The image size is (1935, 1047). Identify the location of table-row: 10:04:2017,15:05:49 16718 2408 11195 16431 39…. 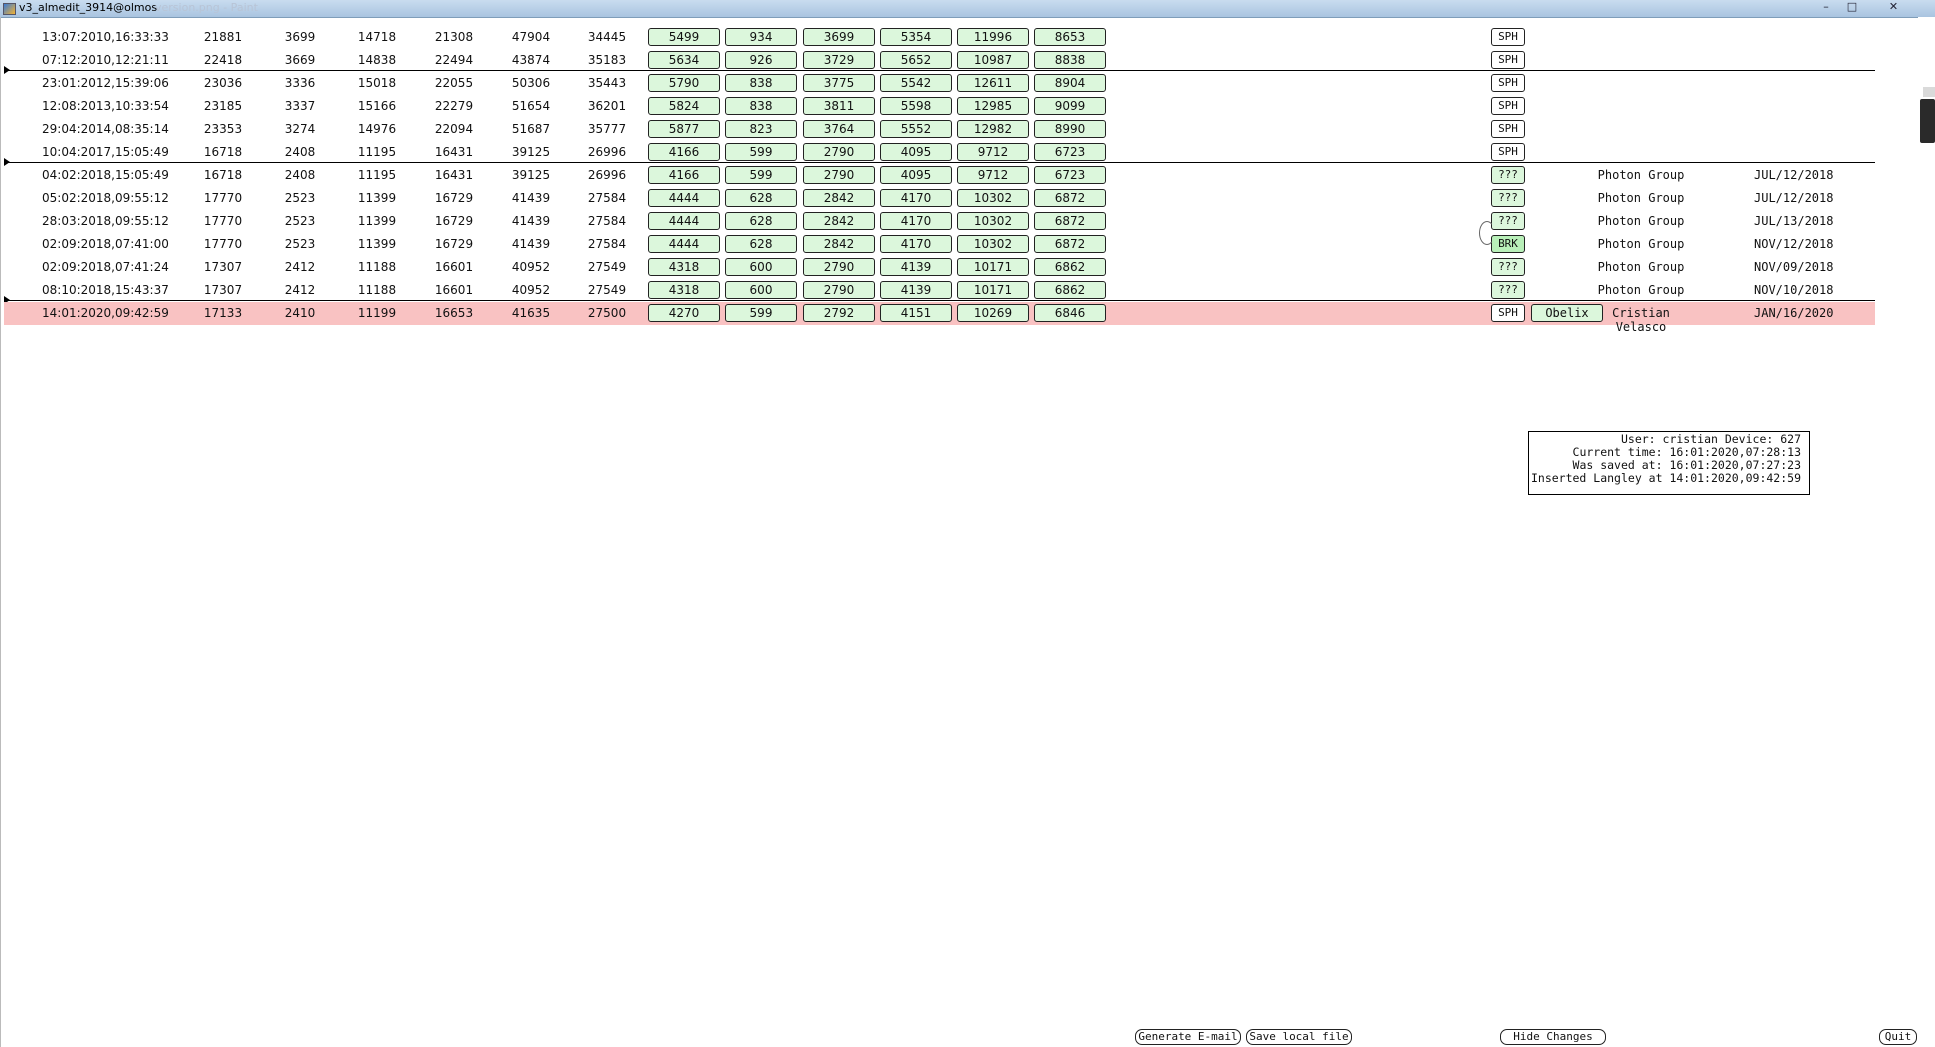
(939, 152).